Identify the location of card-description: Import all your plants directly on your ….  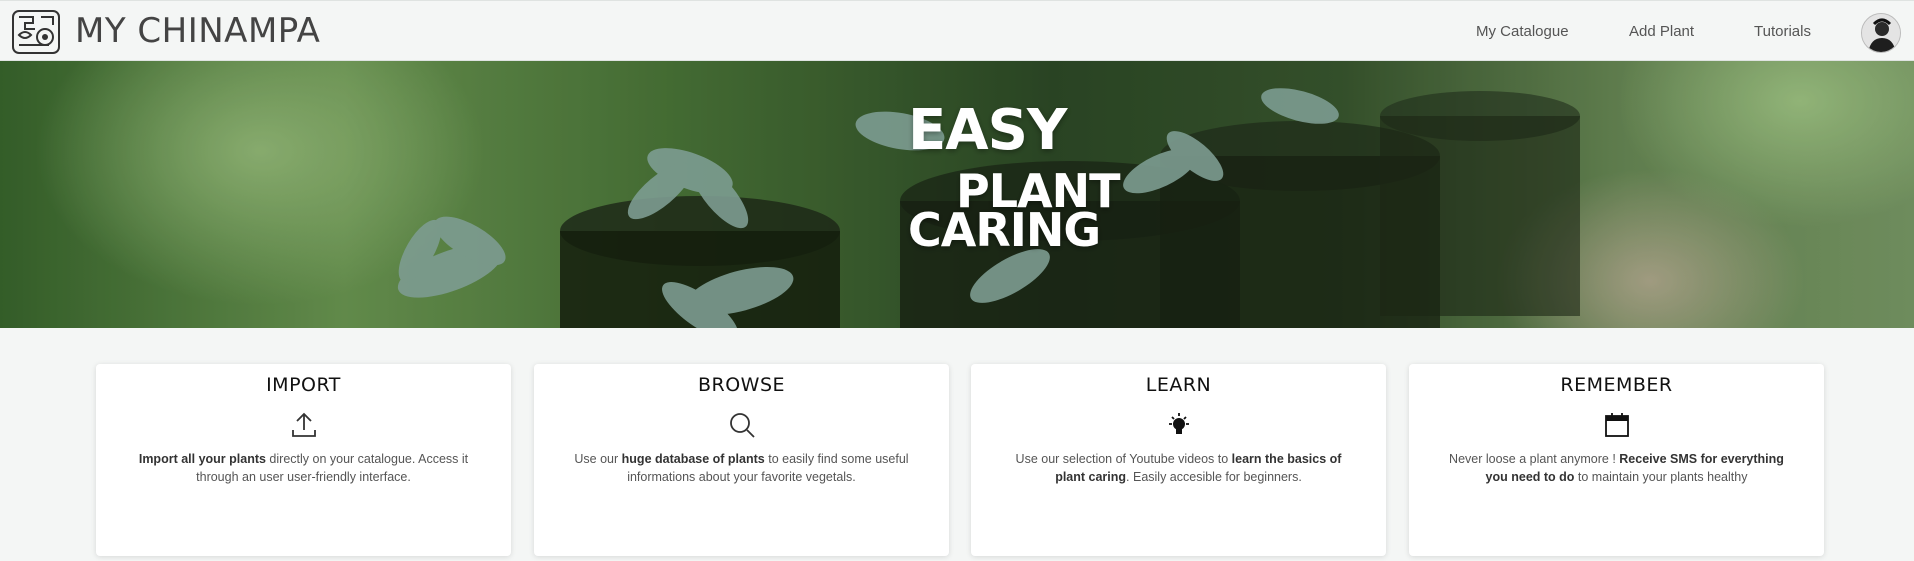
(303, 468).